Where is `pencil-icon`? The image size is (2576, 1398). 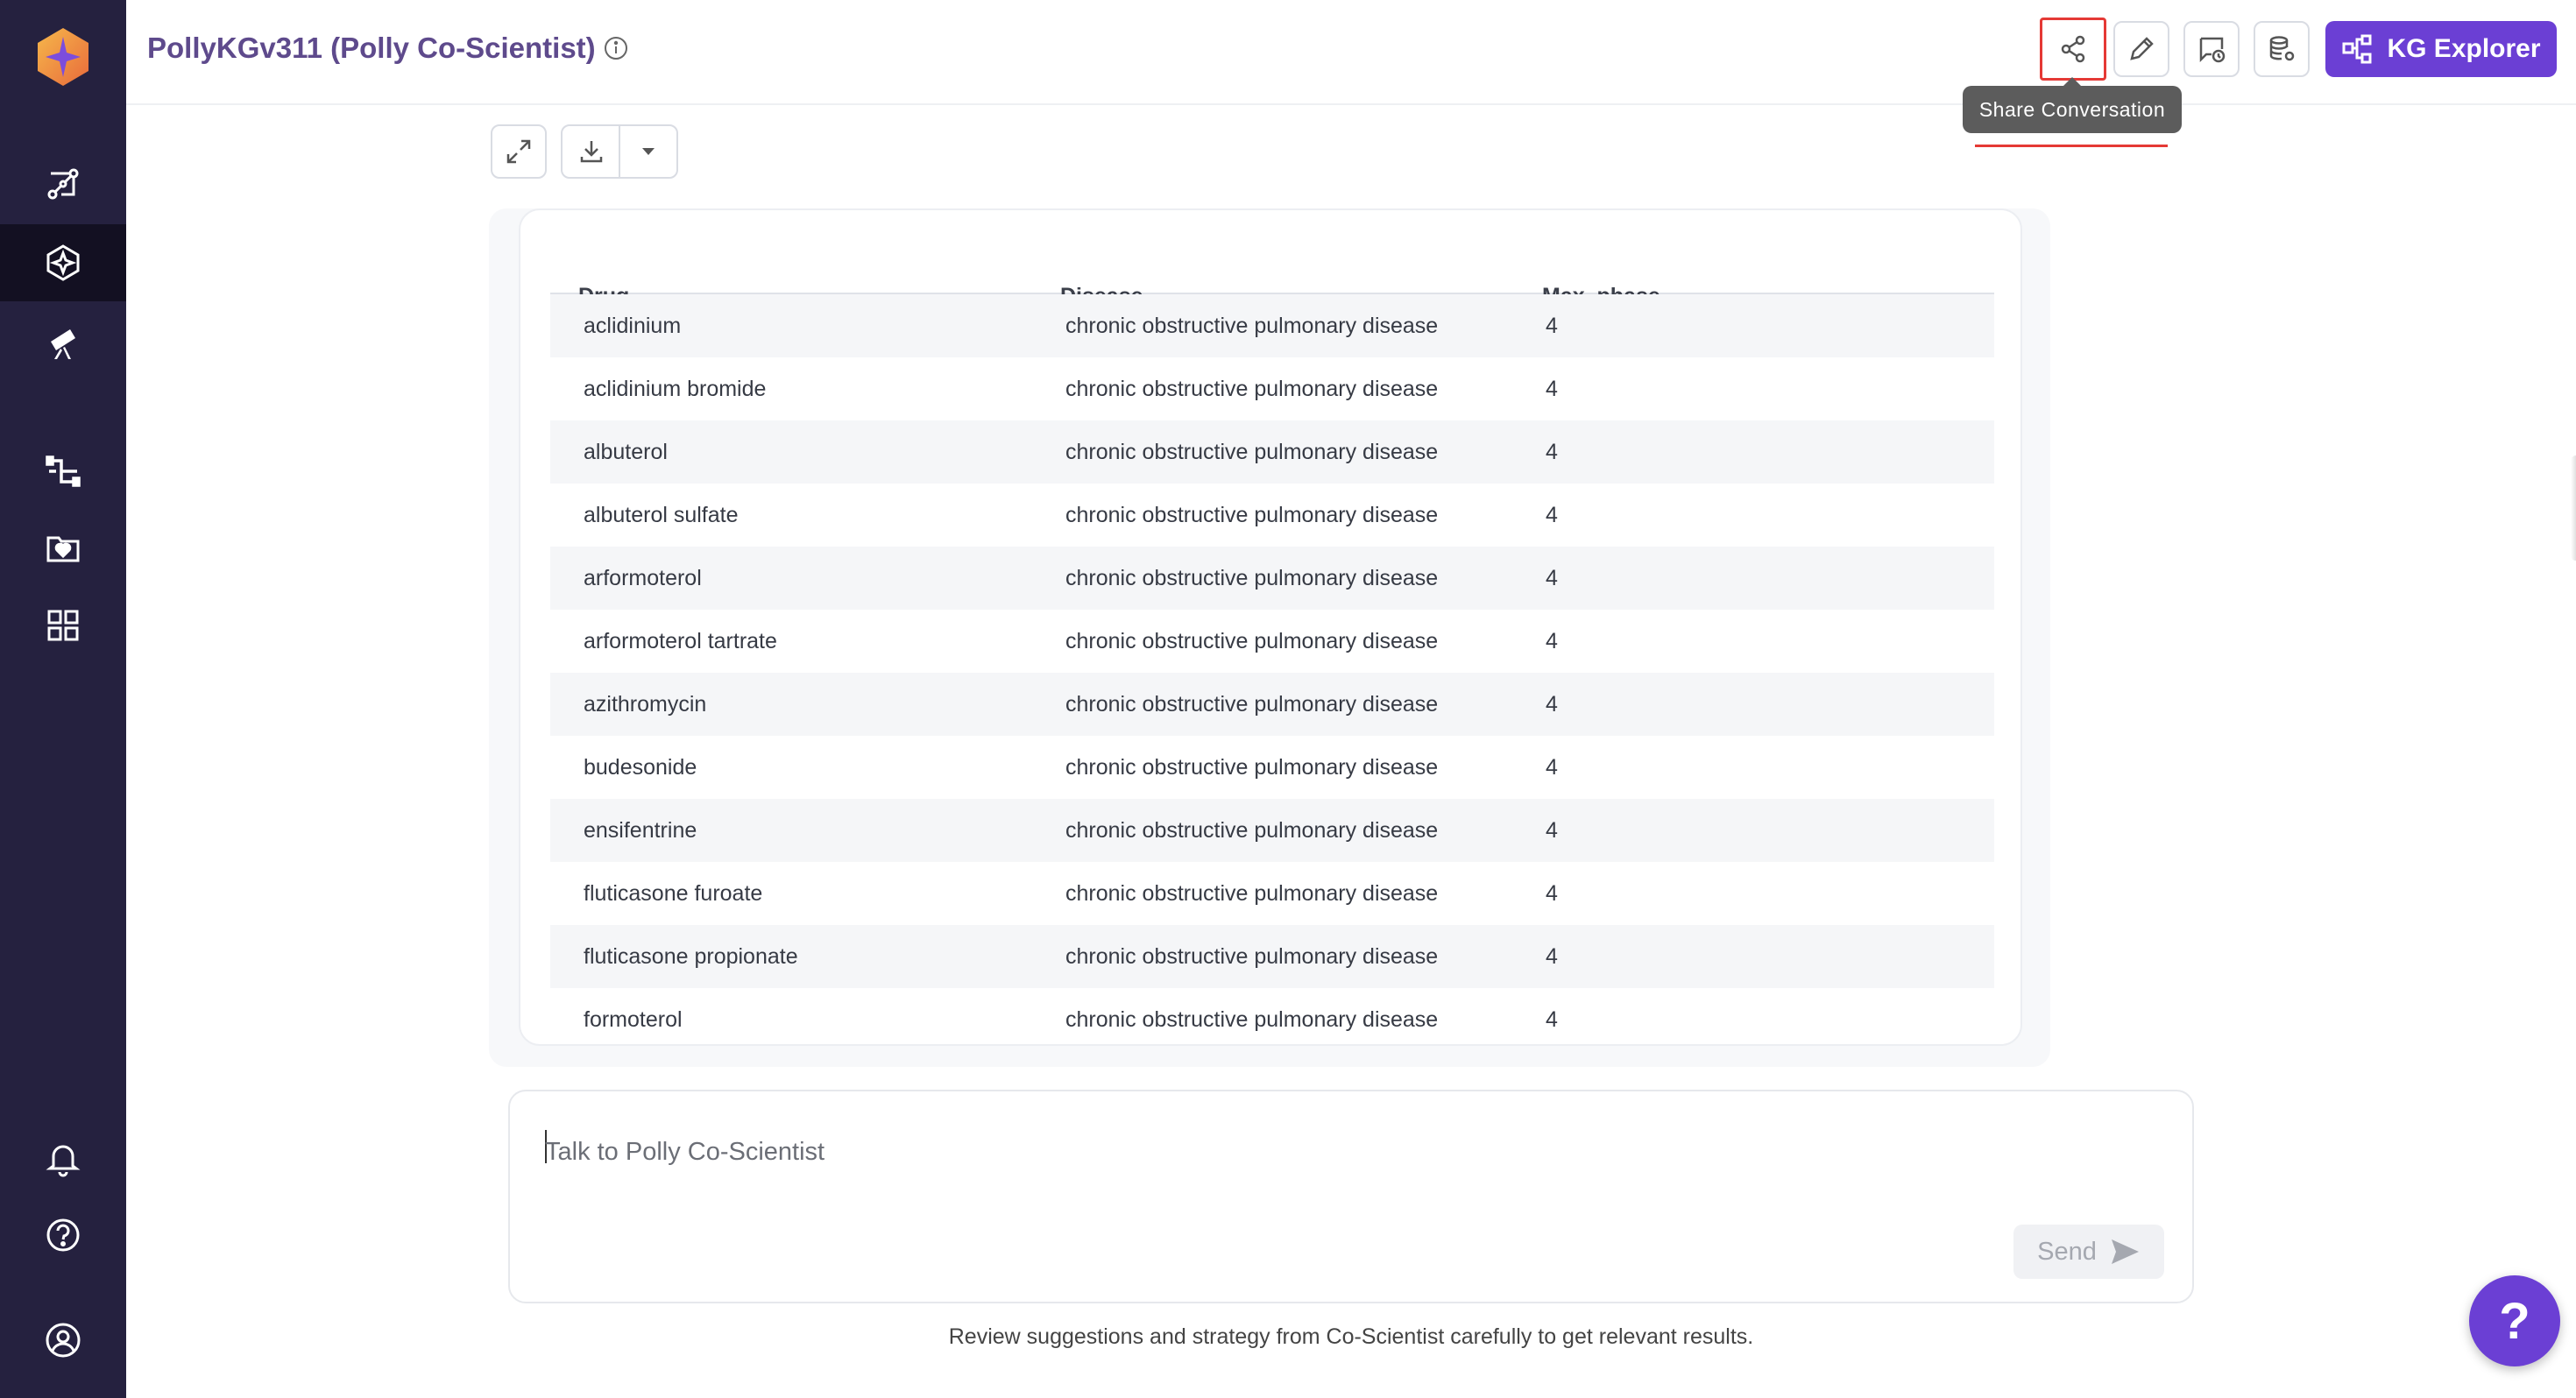 pencil-icon is located at coordinates (2142, 48).